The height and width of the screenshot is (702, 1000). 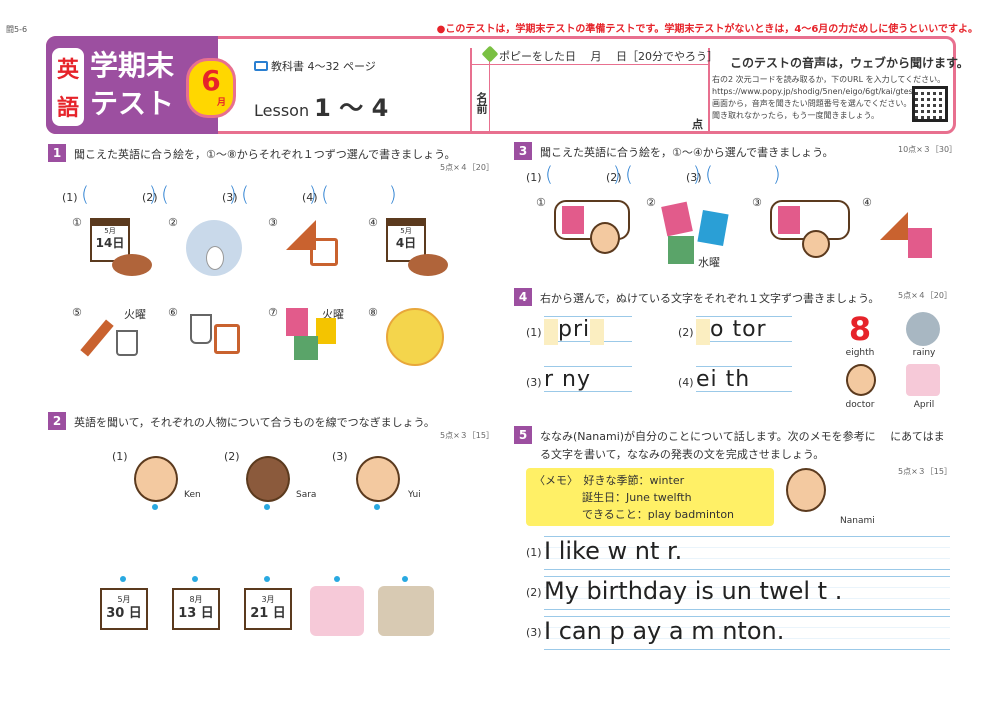 What do you see at coordinates (132, 65) in the screenshot?
I see `test-title: 学期末` at bounding box center [132, 65].